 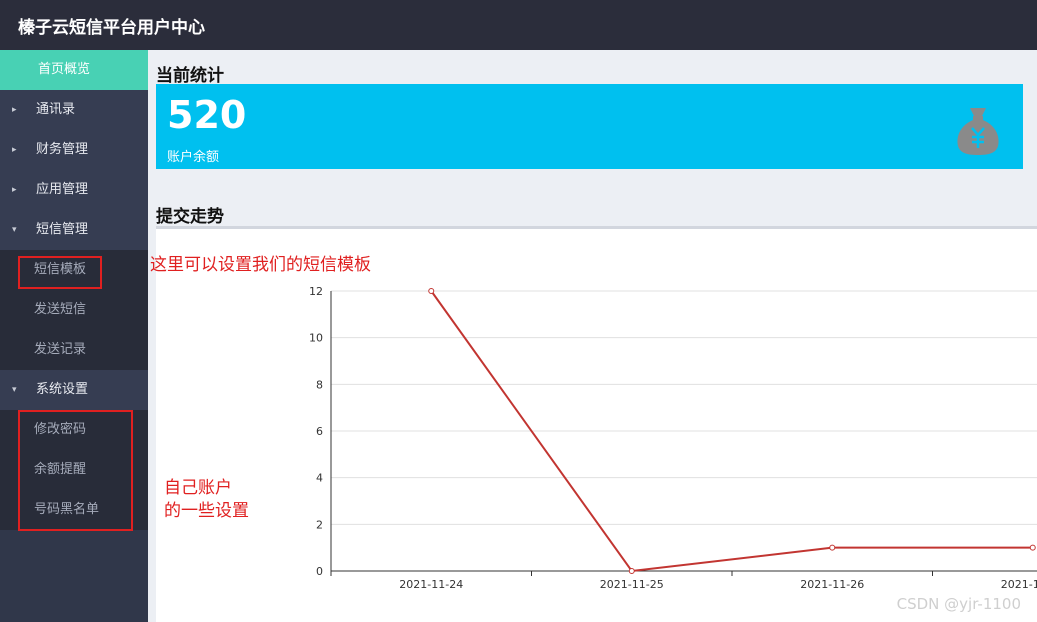 I want to click on sidebar-item-send-log: 发送记录, so click(x=74, y=350).